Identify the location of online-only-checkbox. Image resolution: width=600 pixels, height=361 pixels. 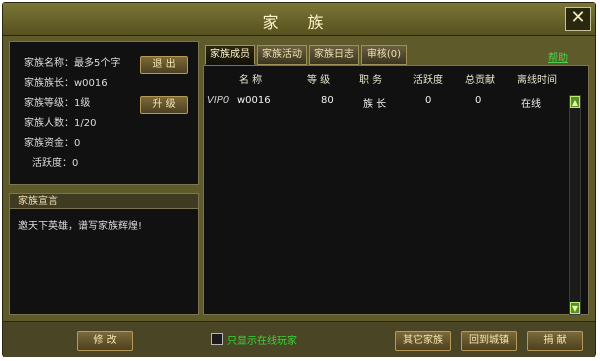
(217, 339).